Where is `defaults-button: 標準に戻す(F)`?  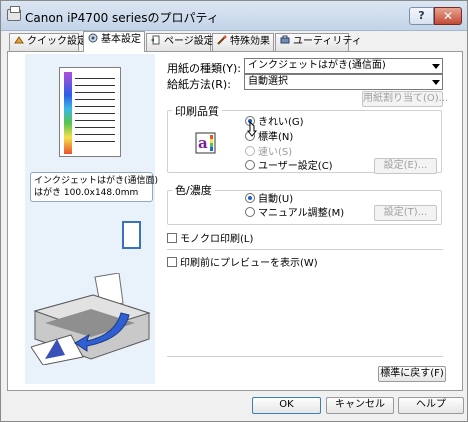
defaults-button: 標準に戻す(F) is located at coordinates (412, 374).